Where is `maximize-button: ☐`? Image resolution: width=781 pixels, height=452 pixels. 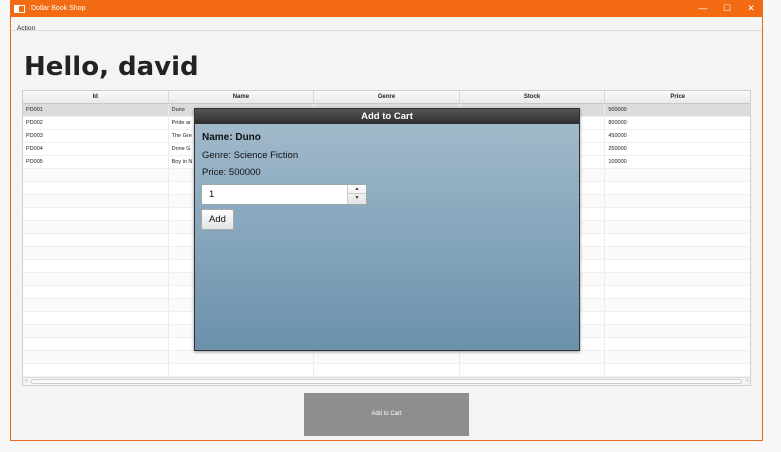
maximize-button: ☐ is located at coordinates (727, 8).